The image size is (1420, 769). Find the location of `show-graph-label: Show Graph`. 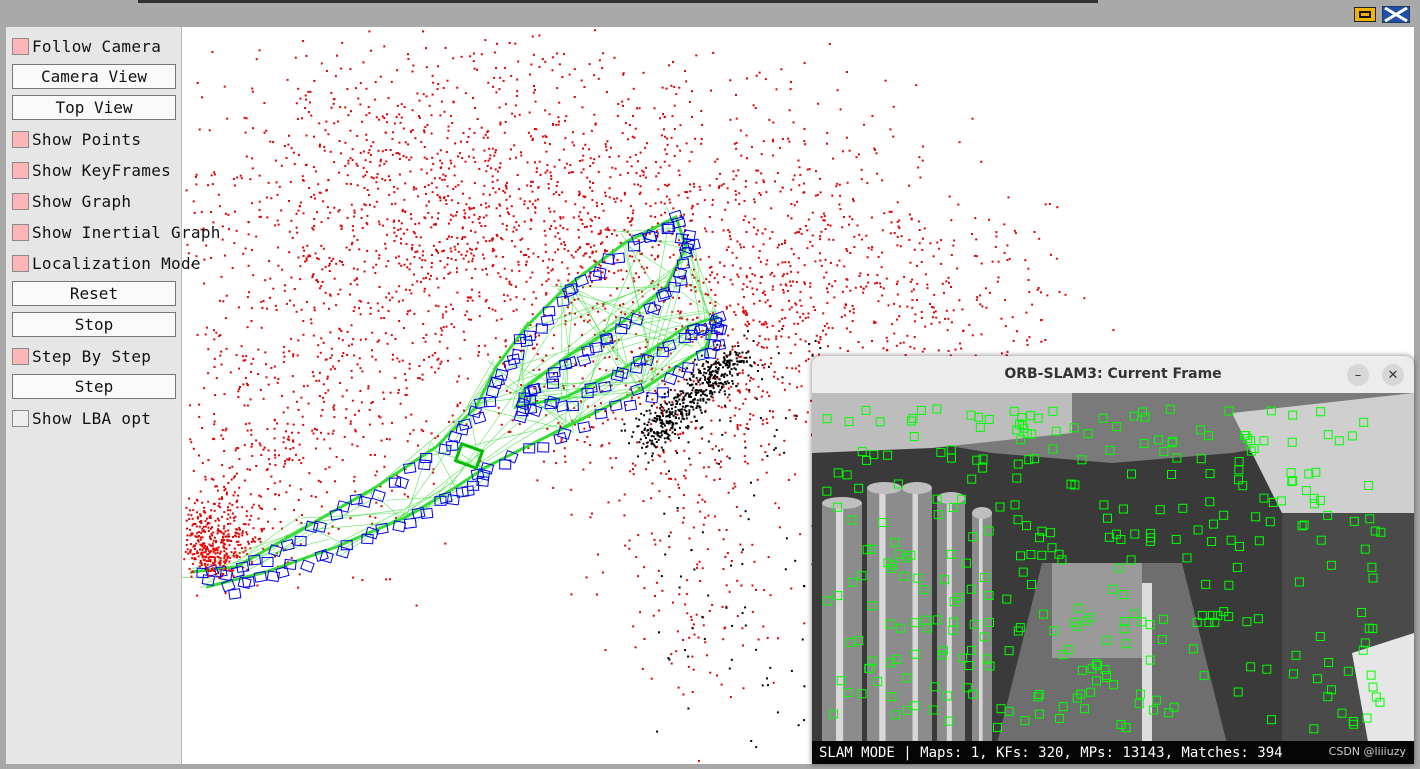

show-graph-label: Show Graph is located at coordinates (82, 201).